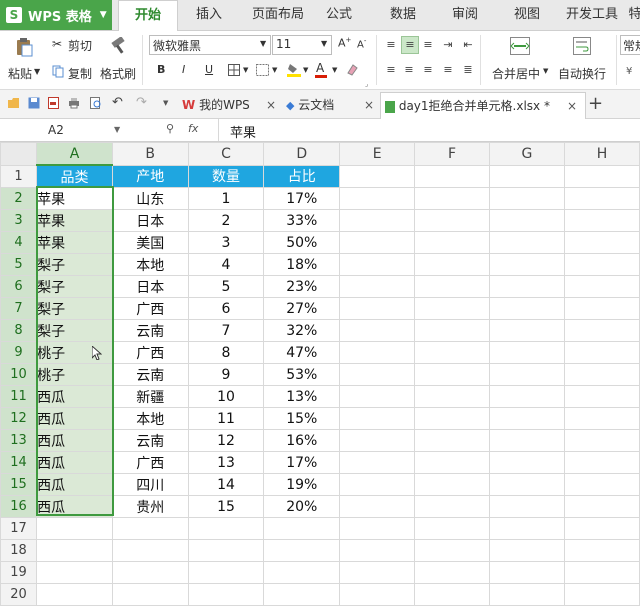 The image size is (640, 606). Describe the element at coordinates (150, 440) in the screenshot. I see `cell-b13: 云南` at that location.